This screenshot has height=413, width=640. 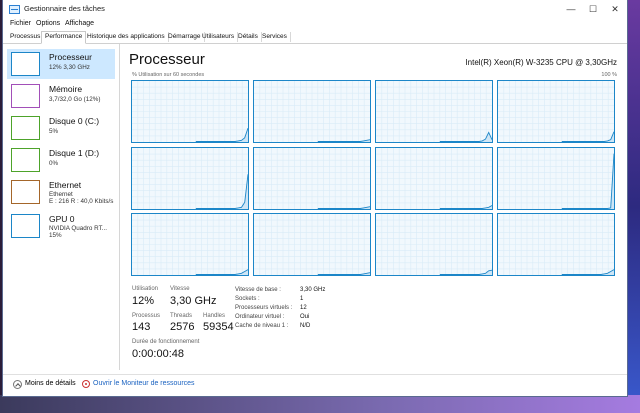 I want to click on sidebar-item-label: Disque 0 (C:), so click(x=74, y=121).